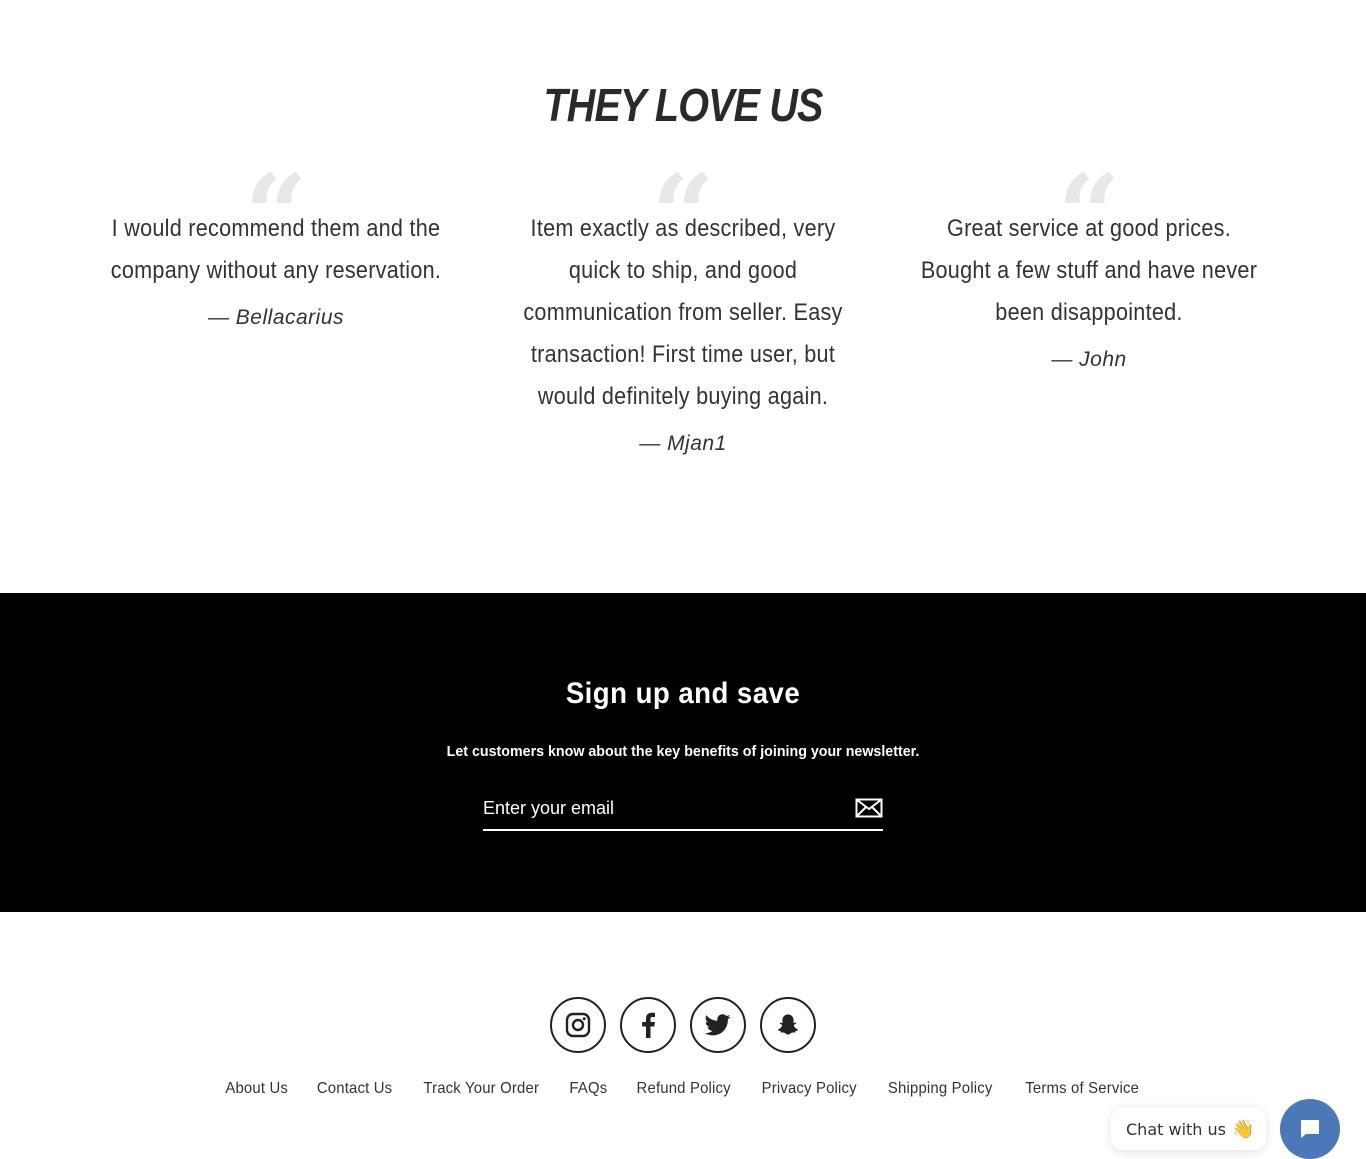 Image resolution: width=1366 pixels, height=1159 pixels. I want to click on newsletter-title: Sign up and save, so click(683, 693).